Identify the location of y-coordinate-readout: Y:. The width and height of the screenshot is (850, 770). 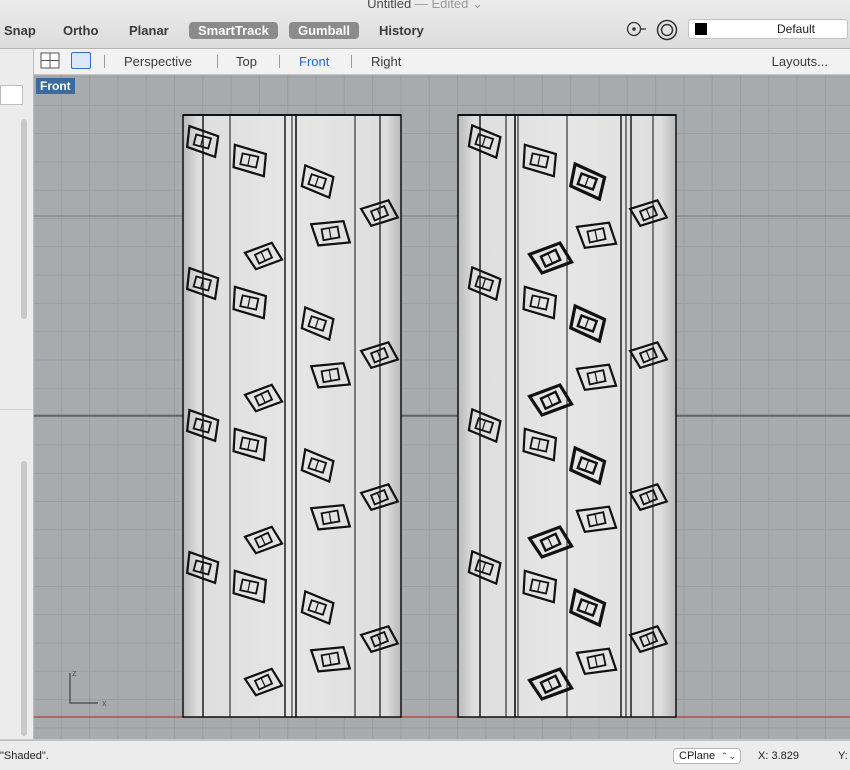
(843, 756).